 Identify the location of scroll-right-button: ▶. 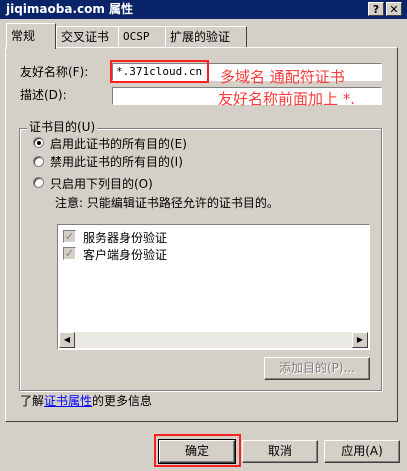
(360, 340).